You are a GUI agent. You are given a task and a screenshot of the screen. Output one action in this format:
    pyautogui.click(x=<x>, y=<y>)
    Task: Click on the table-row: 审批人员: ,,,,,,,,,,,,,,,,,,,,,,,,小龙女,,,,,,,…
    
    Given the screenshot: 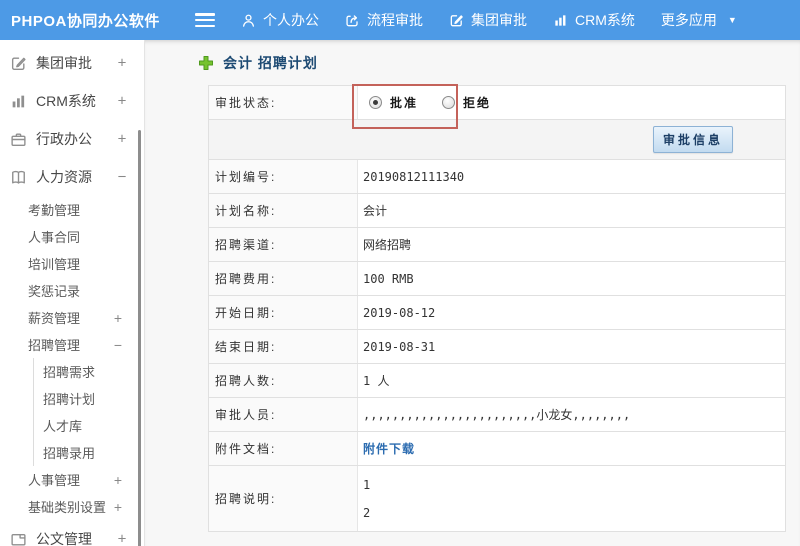 What is the action you would take?
    pyautogui.click(x=497, y=415)
    